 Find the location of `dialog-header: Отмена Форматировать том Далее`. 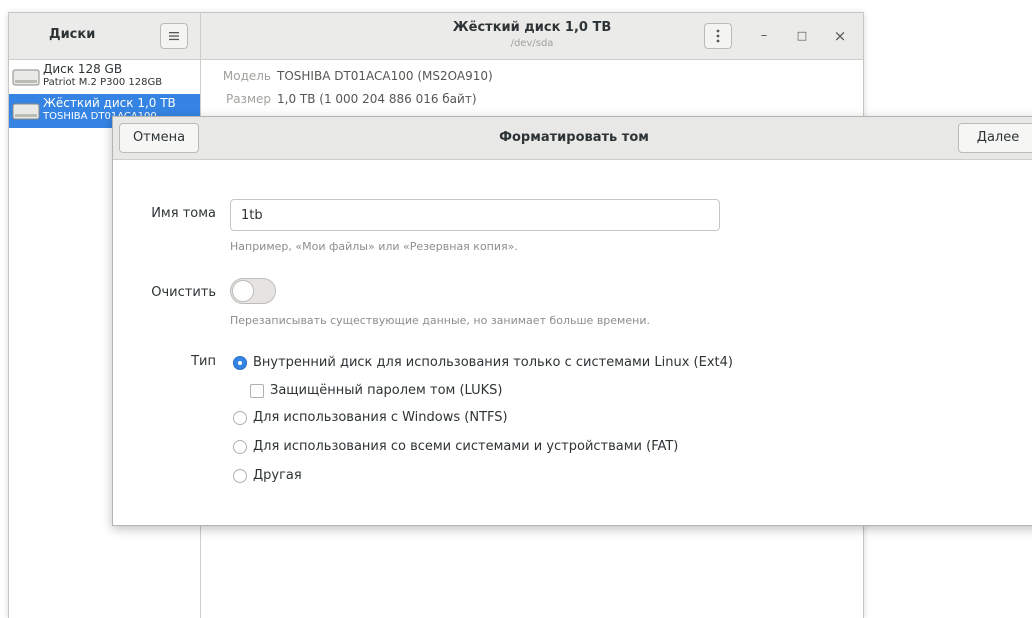

dialog-header: Отмена Форматировать том Далее is located at coordinates (572, 138).